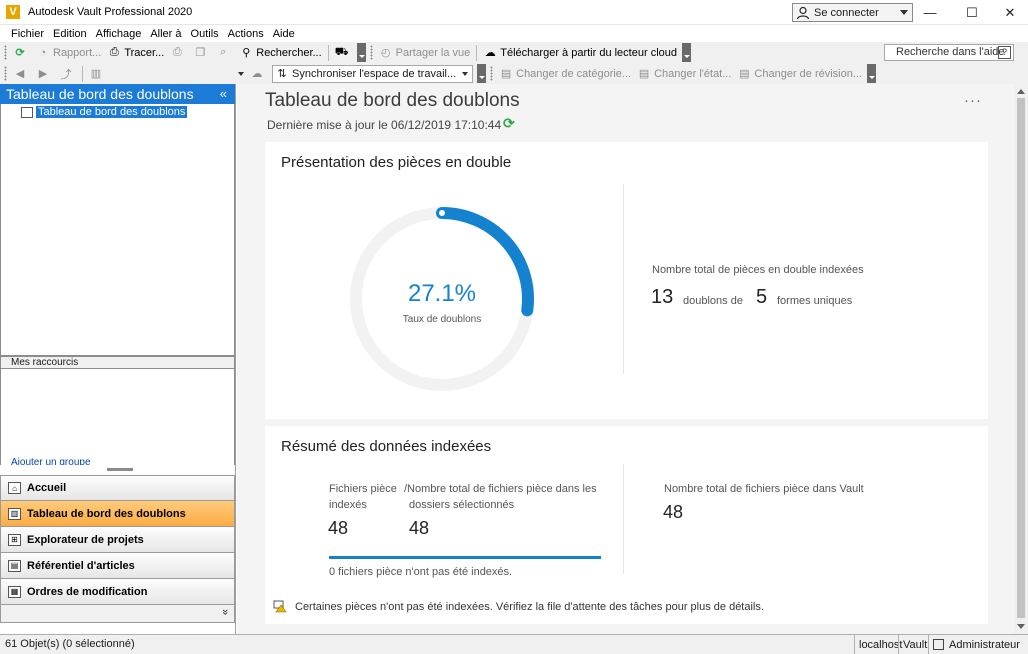  What do you see at coordinates (165, 34) in the screenshot?
I see `menu-aller-a: Aller à` at bounding box center [165, 34].